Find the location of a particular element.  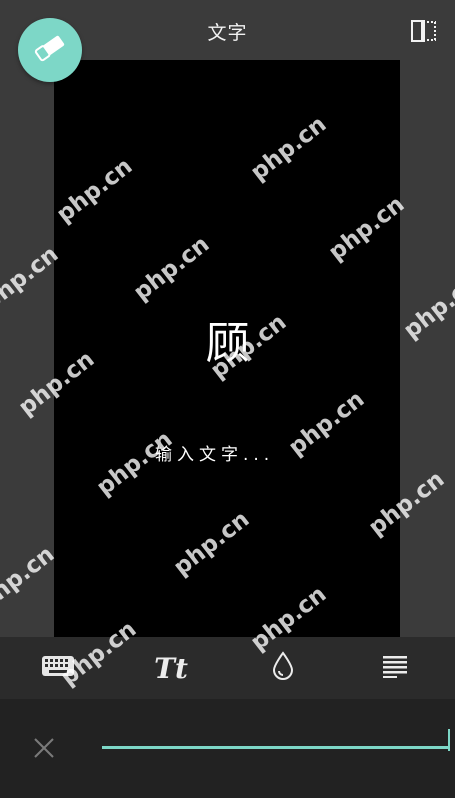

text-style-icon: Tt is located at coordinates (171, 668).